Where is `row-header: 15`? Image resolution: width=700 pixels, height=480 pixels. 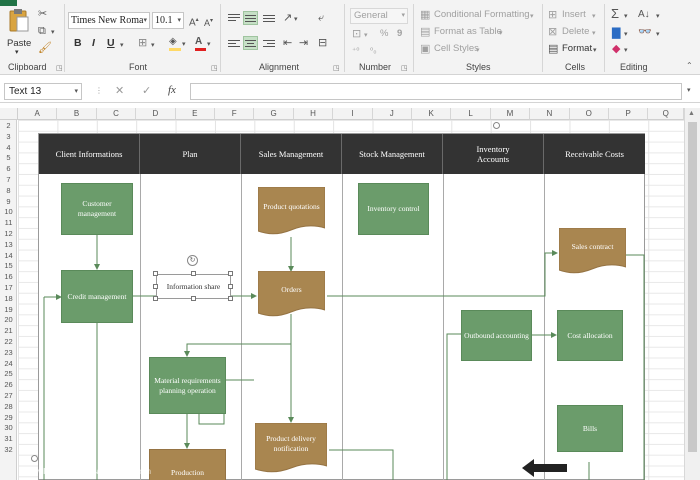
row-header: 15 is located at coordinates (8, 266).